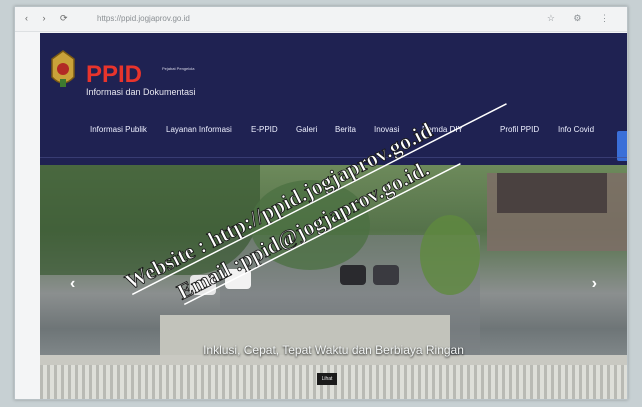  Describe the element at coordinates (178, 68) in the screenshot. I see `brand-small-text: Pejabat Pengelola` at that location.